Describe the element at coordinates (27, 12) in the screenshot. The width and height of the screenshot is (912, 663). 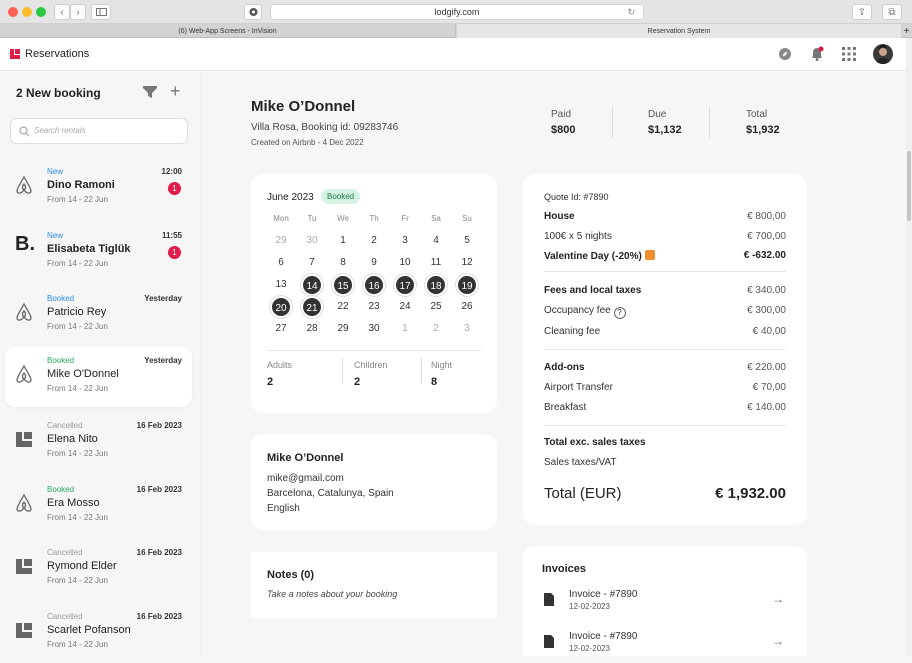
I see `minimize-window-button` at that location.